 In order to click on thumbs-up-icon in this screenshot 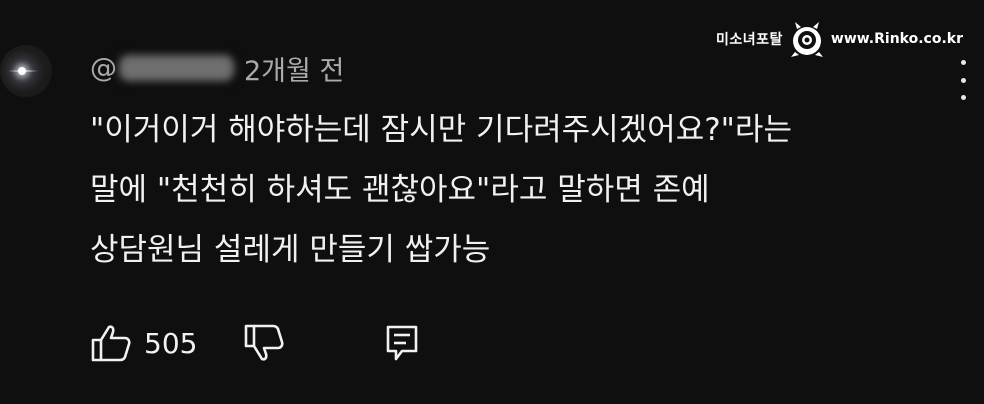, I will do `click(111, 343)`.